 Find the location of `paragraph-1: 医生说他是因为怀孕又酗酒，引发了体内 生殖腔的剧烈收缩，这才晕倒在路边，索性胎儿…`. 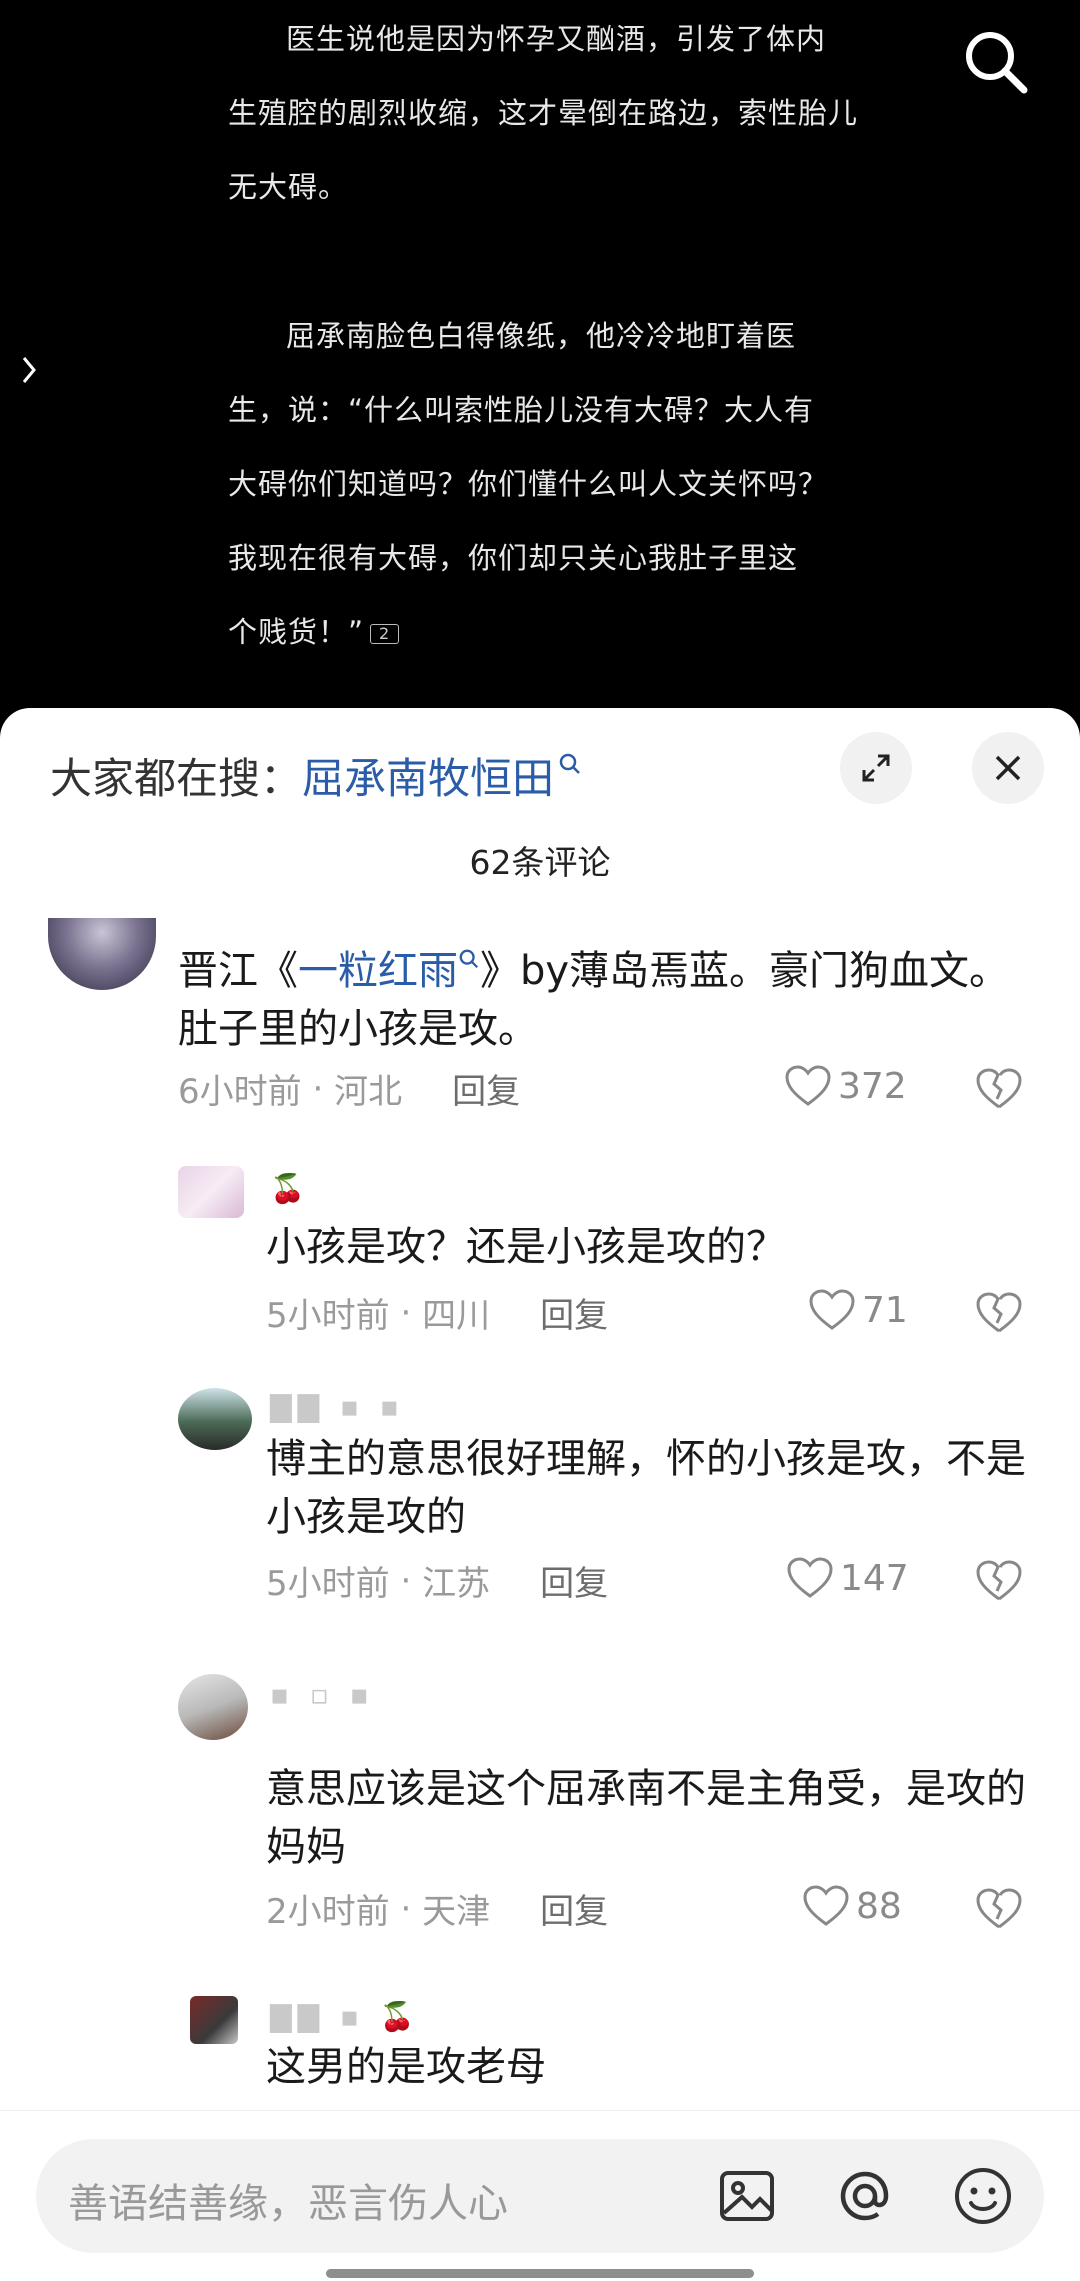

paragraph-1: 医生说他是因为怀孕又酗酒，引发了体内 生殖腔的剧烈收缩，这才晕倒在路边，索性胎儿… is located at coordinates (543, 113).